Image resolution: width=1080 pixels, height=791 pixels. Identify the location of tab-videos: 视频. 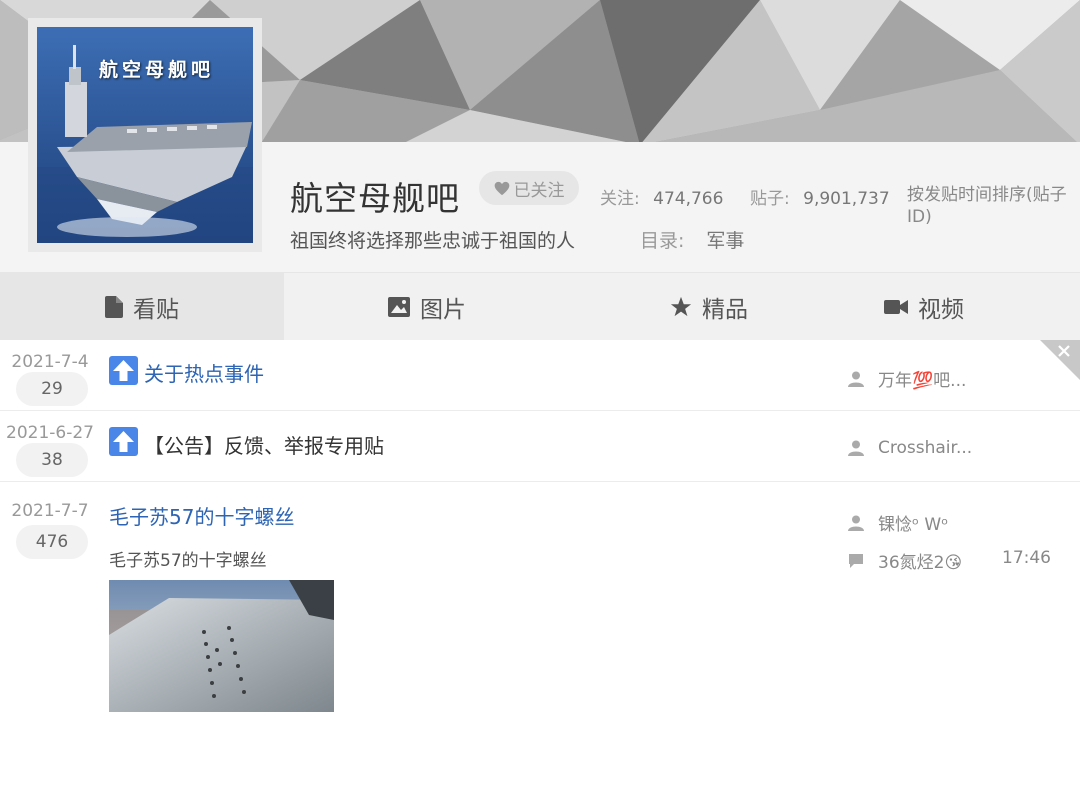
(924, 307).